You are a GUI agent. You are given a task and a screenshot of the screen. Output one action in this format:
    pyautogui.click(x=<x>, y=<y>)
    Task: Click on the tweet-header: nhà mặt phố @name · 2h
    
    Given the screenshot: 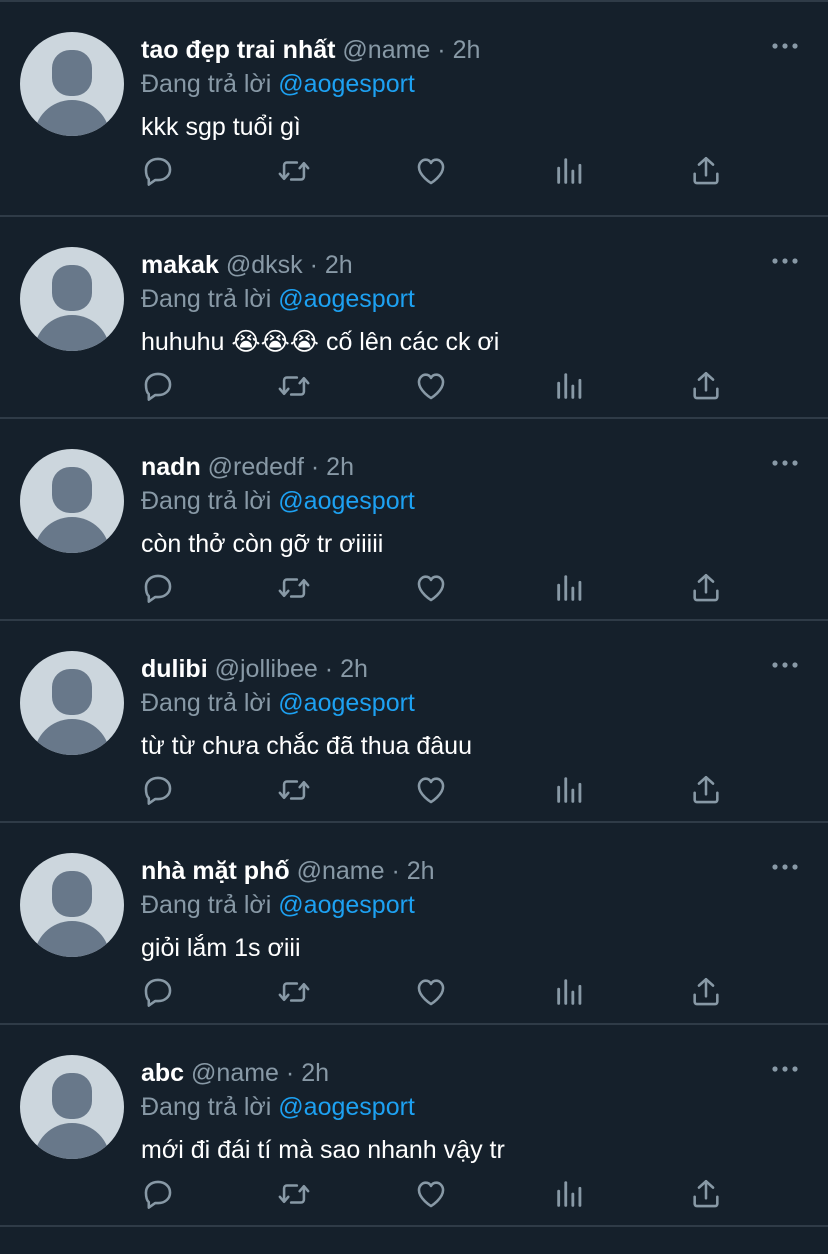 What is the action you would take?
    pyautogui.click(x=472, y=871)
    